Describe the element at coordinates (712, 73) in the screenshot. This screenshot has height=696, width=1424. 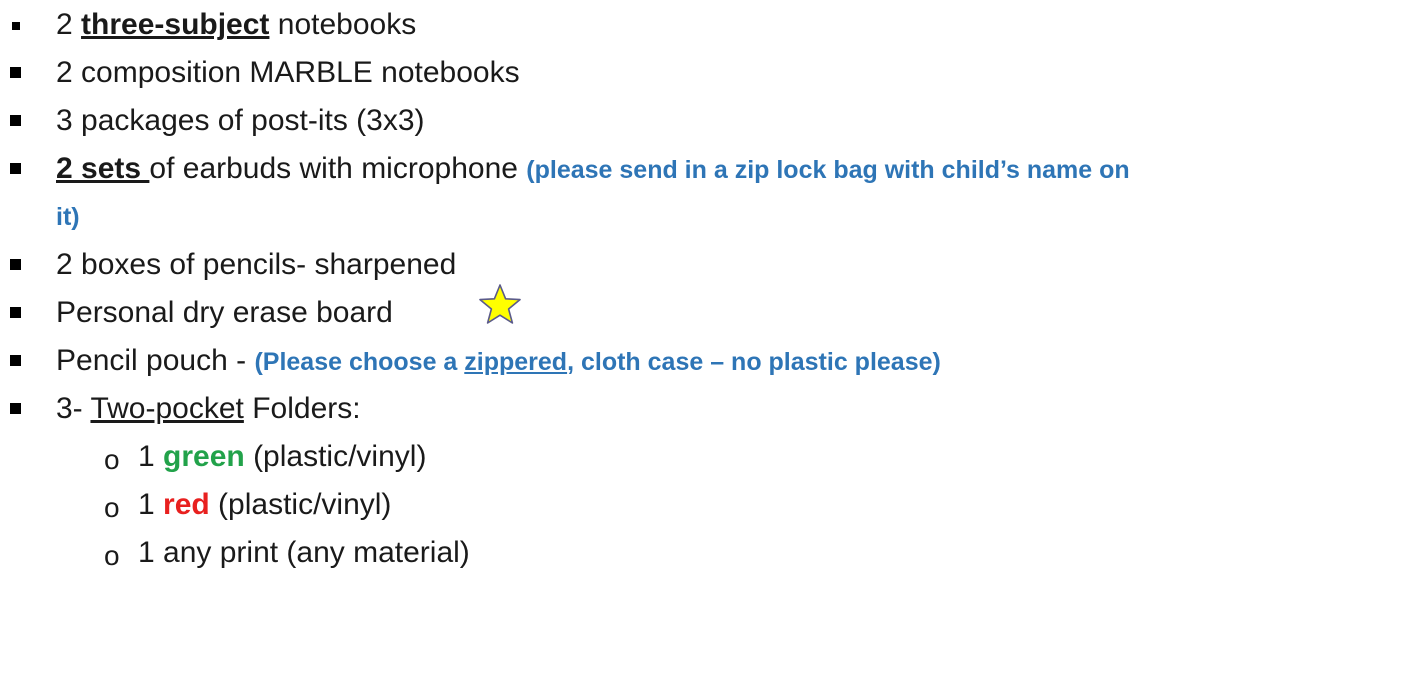
I see `list-item-composition-notebooks: 2 composition MARBLE notebooks` at that location.